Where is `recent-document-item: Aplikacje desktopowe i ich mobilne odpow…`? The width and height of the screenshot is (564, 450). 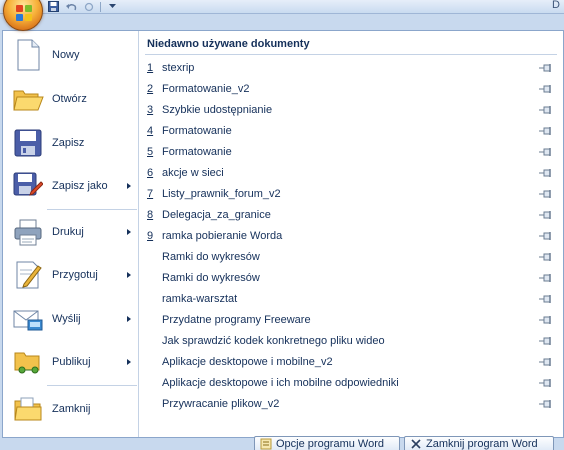
recent-document-item: Aplikacje desktopowe i ich mobilne odpow… is located at coordinates (351, 383).